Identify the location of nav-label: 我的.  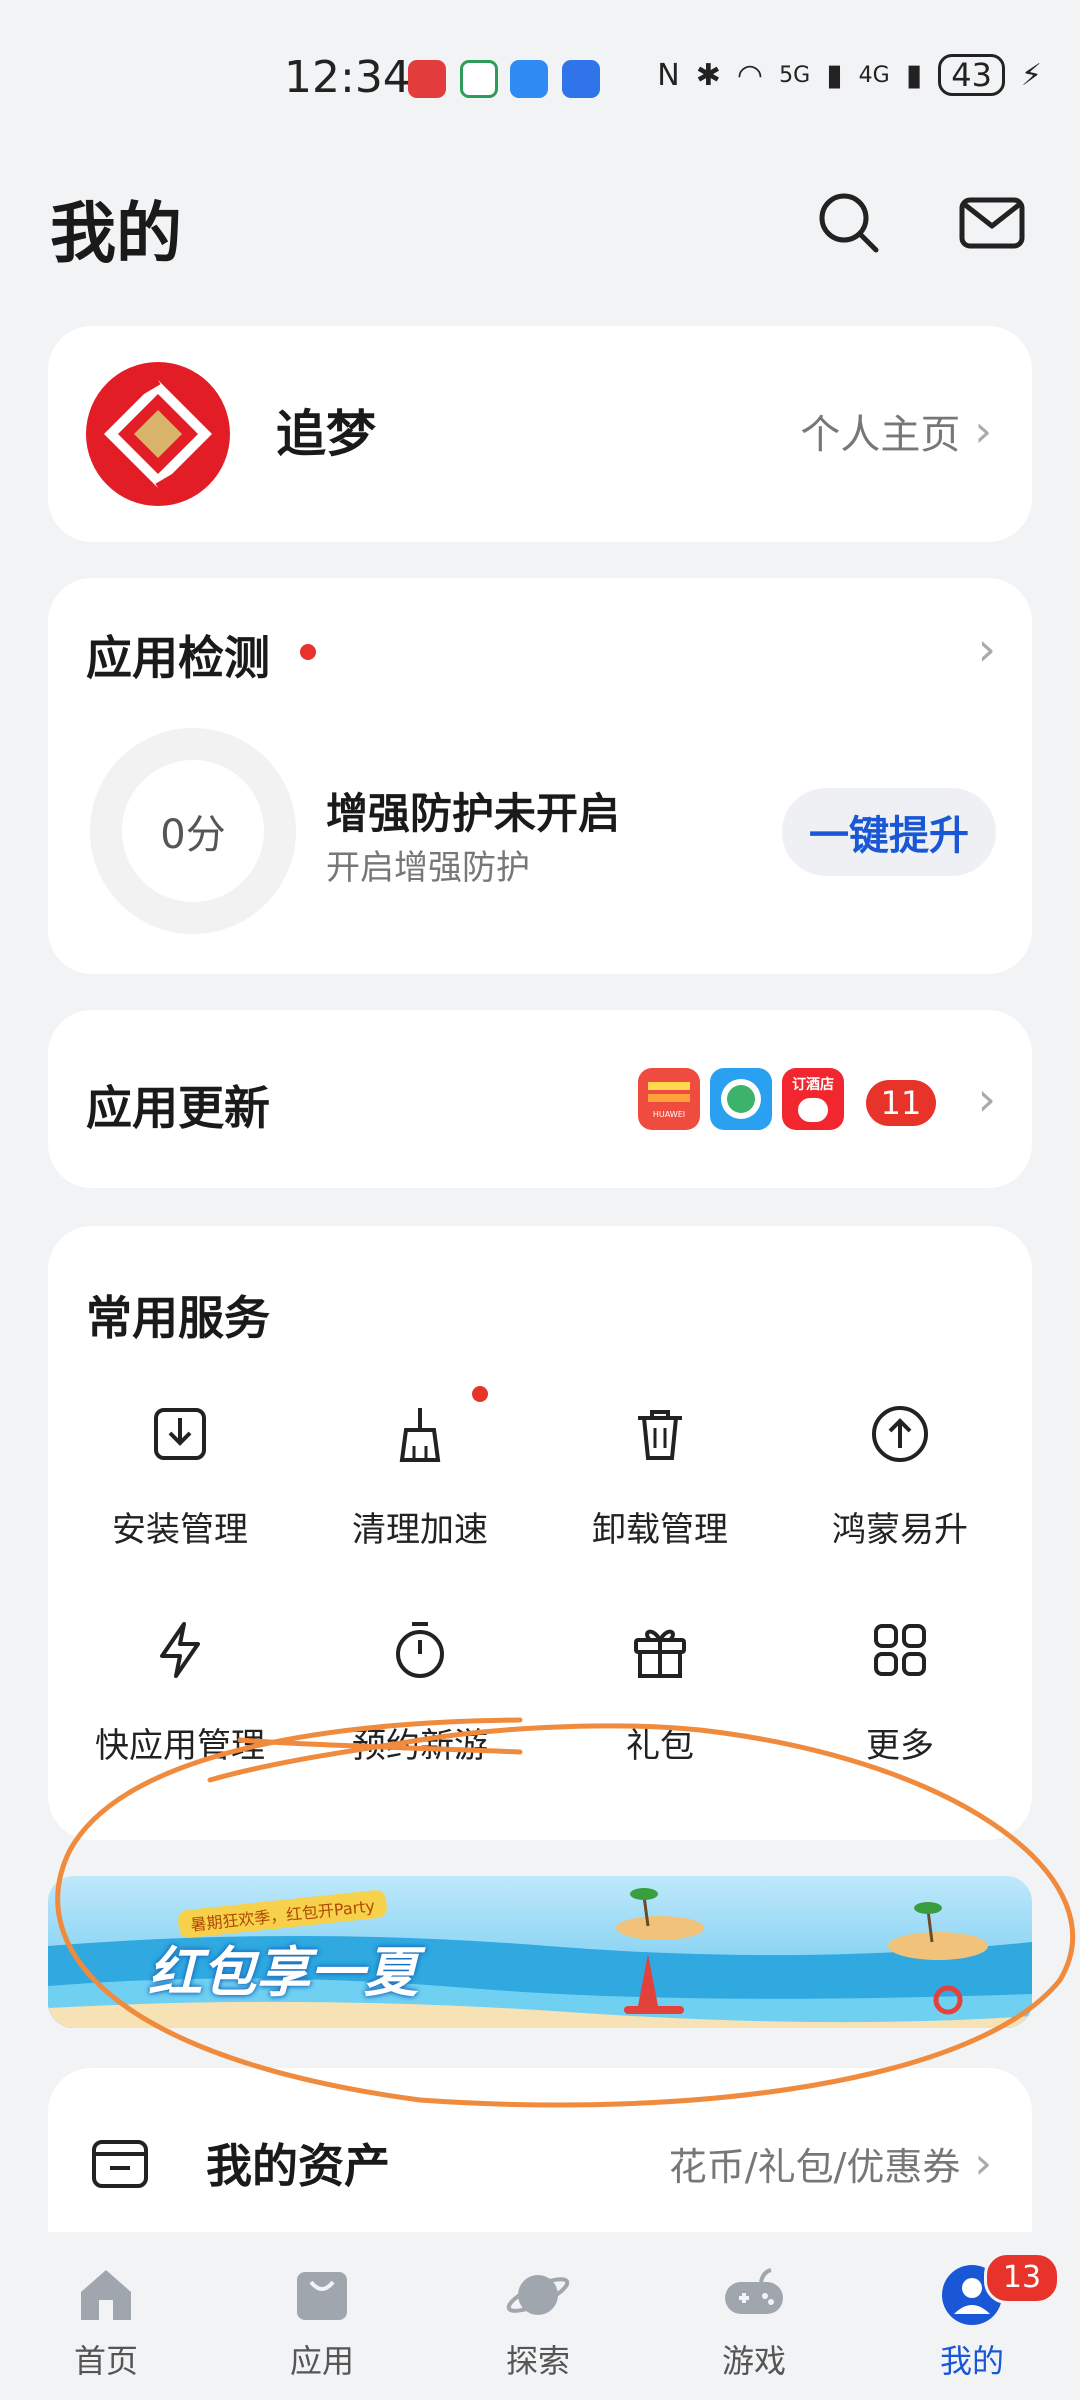
(971, 2361).